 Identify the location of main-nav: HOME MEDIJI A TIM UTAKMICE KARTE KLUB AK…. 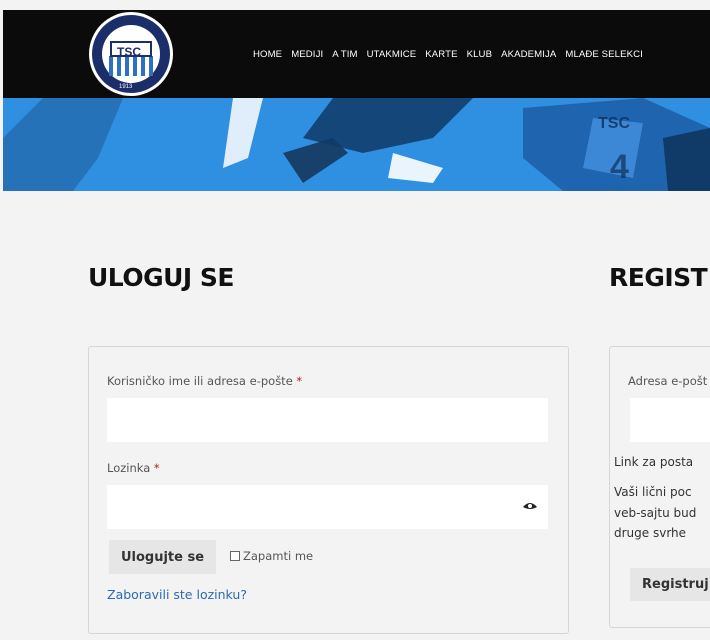
(452, 54).